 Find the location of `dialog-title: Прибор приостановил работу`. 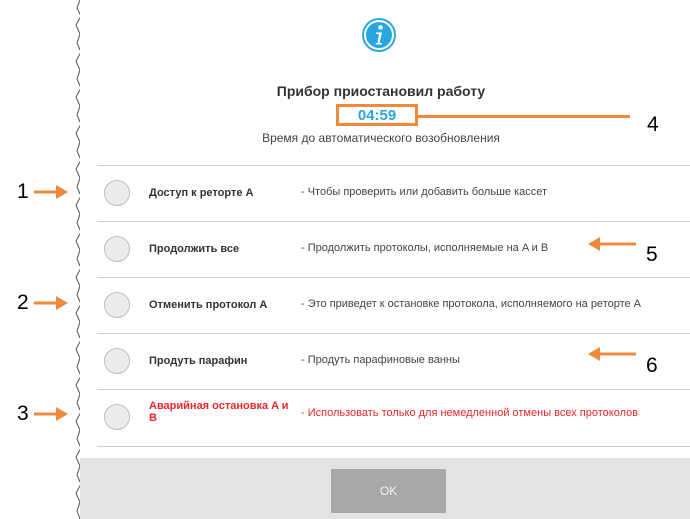

dialog-title: Прибор приостановил работу is located at coordinates (381, 91).